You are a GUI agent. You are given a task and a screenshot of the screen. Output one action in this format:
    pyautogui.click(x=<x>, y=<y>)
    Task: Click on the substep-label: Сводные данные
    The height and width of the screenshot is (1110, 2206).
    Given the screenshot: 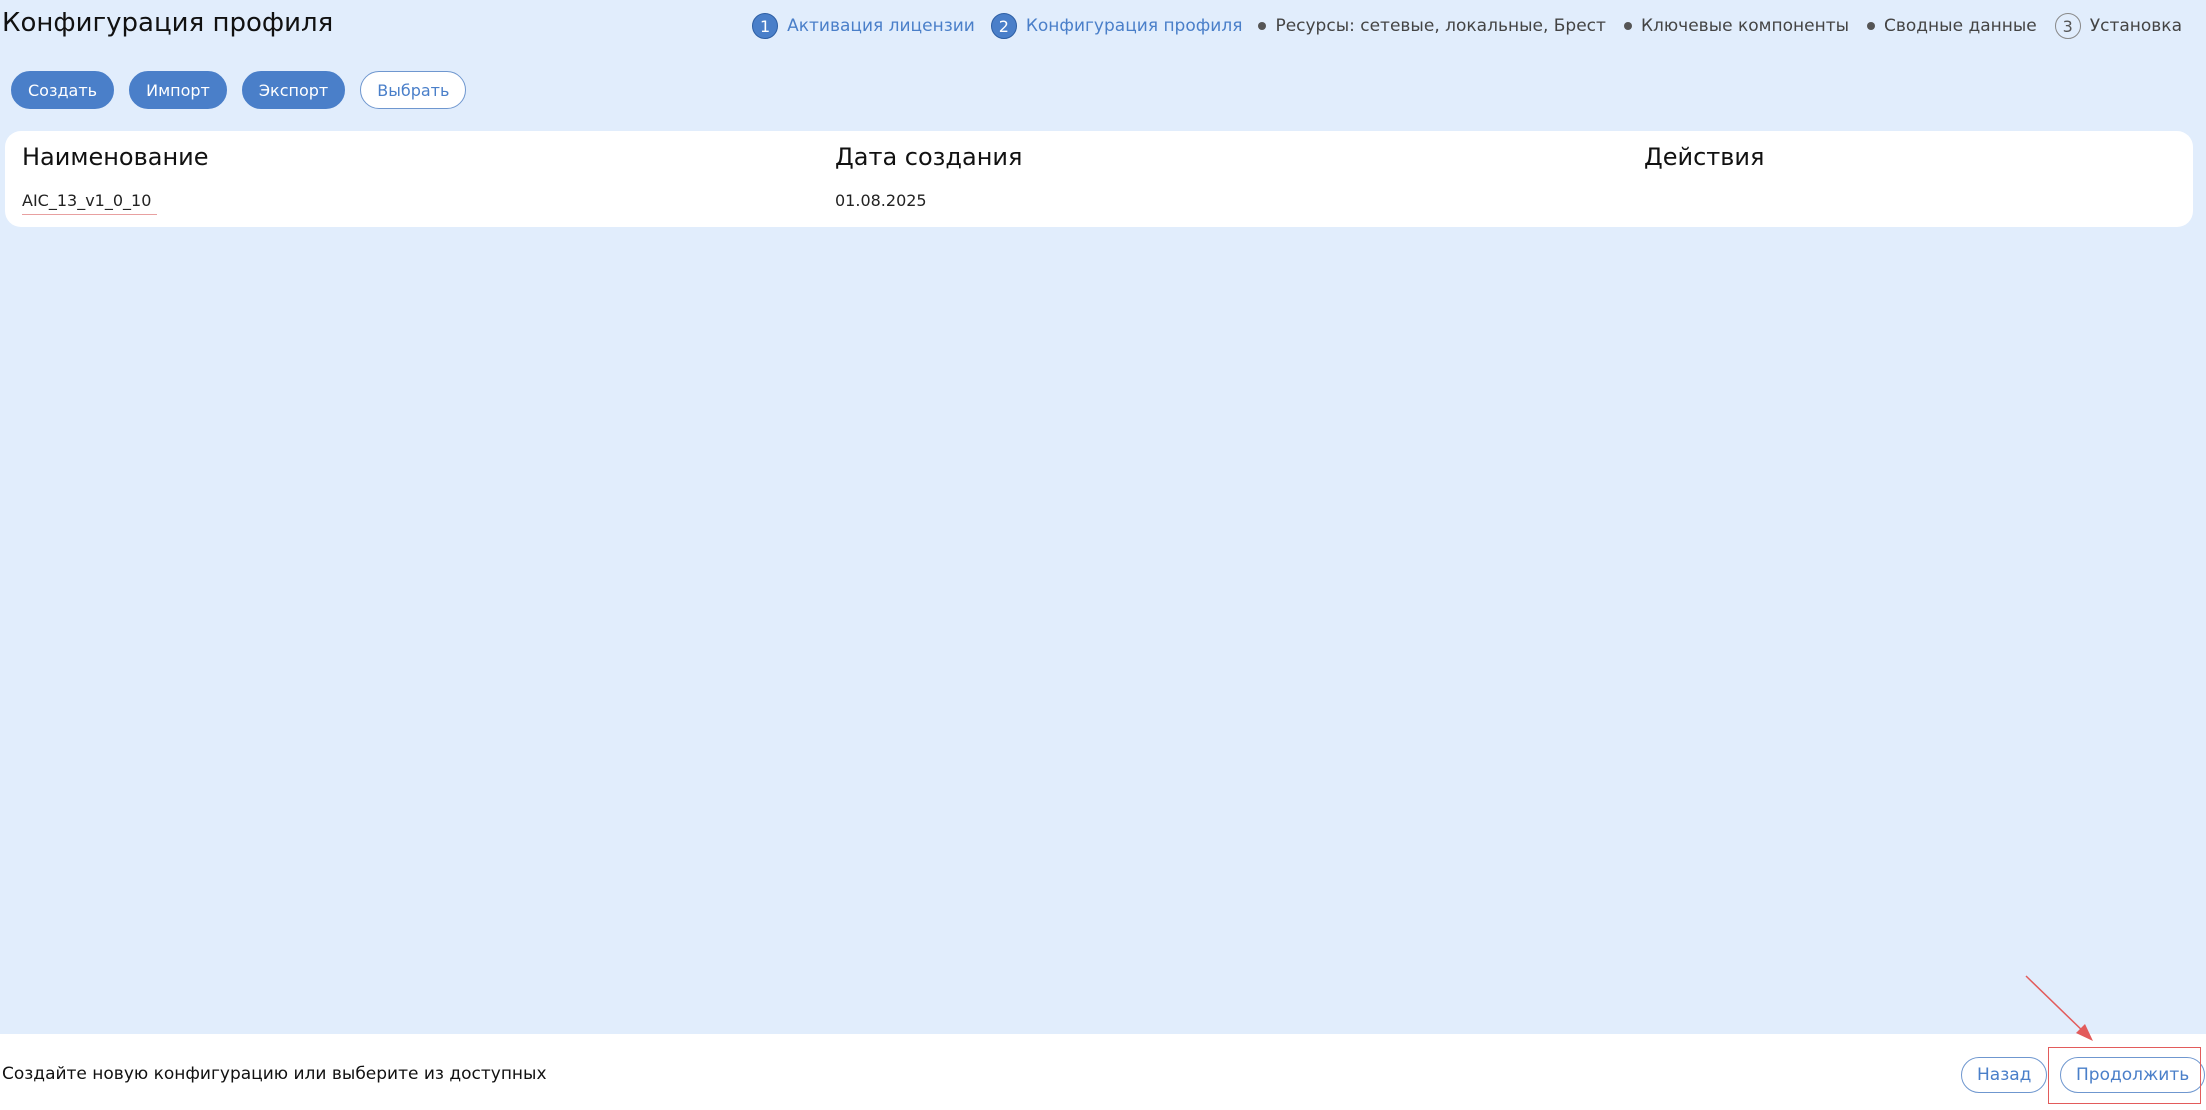 What is the action you would take?
    pyautogui.click(x=1960, y=26)
    